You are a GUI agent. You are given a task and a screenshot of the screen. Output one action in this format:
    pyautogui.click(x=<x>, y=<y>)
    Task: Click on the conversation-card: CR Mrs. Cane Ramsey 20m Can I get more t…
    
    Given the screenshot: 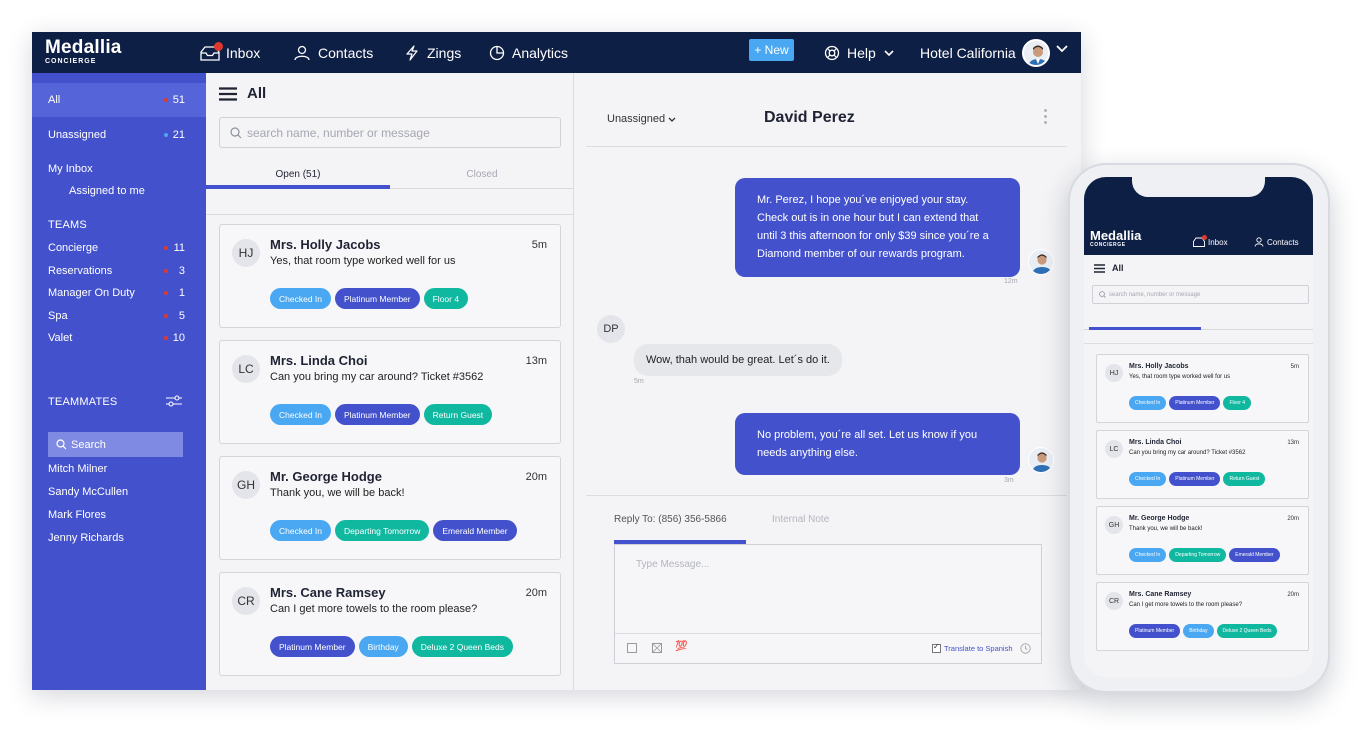 What is the action you would take?
    pyautogui.click(x=390, y=624)
    